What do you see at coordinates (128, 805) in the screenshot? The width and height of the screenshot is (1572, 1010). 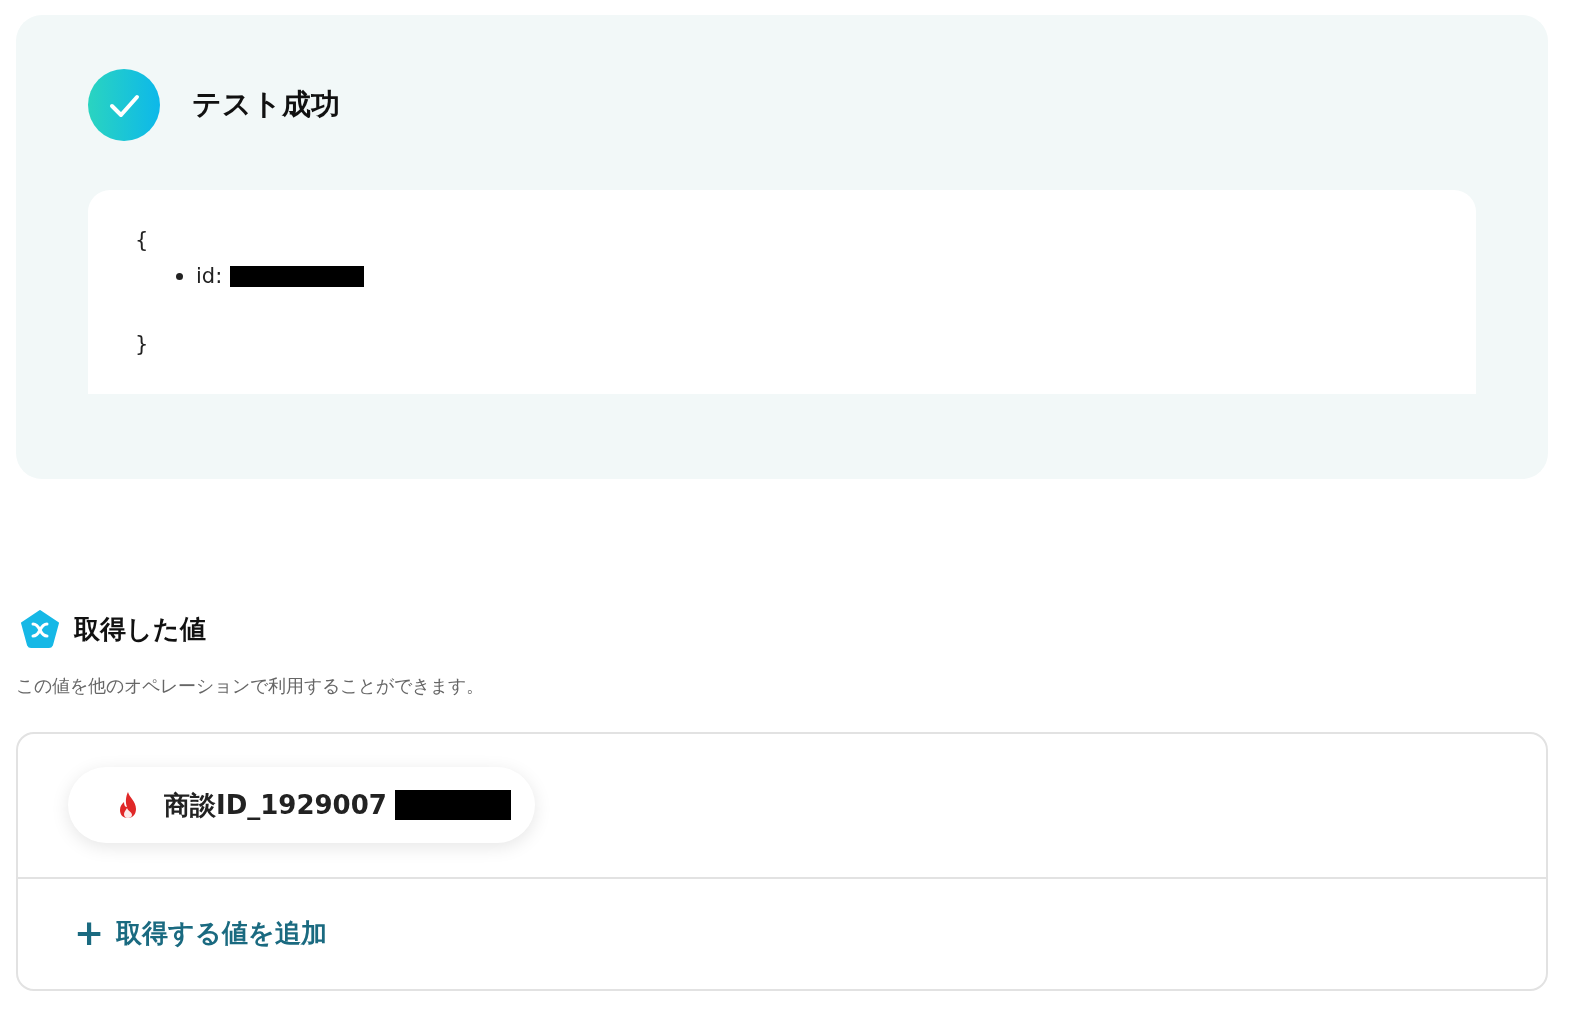 I see `flame-icon` at bounding box center [128, 805].